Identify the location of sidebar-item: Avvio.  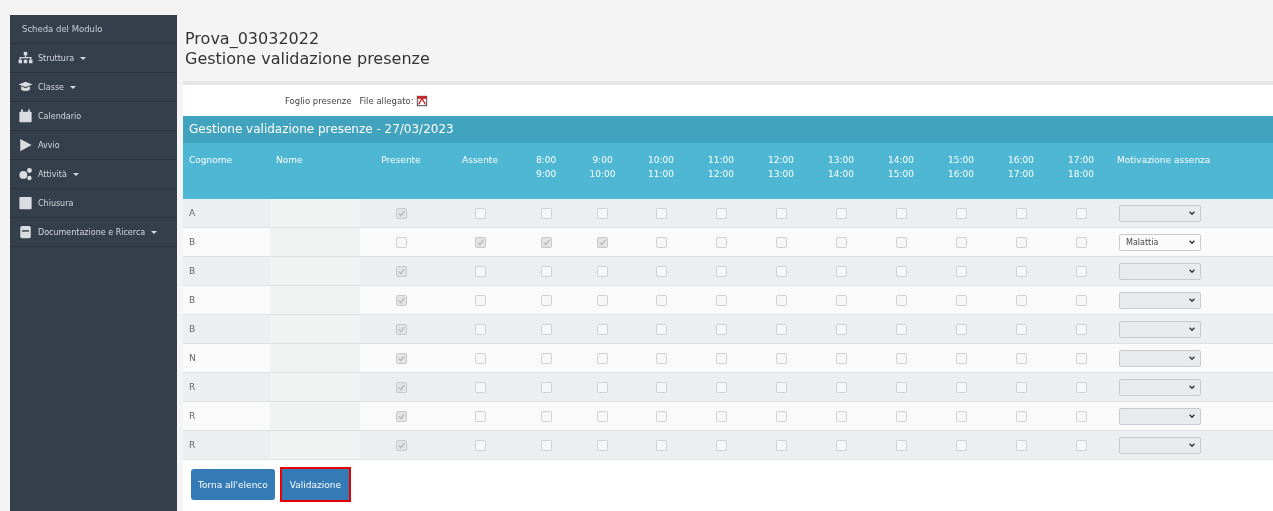
(93, 145).